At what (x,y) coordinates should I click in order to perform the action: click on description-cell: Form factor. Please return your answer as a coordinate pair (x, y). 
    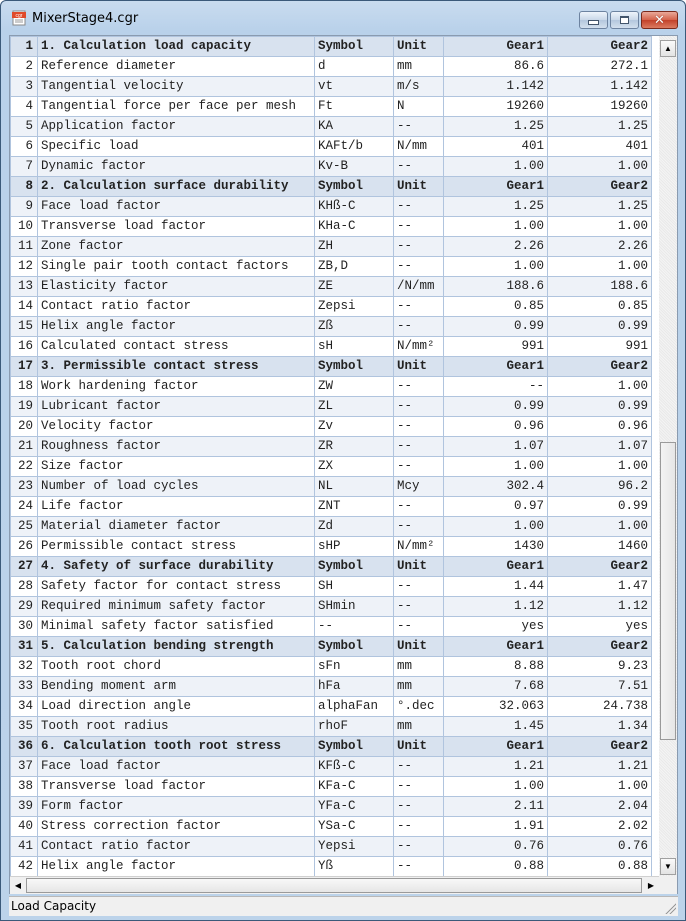
    Looking at the image, I should click on (176, 806).